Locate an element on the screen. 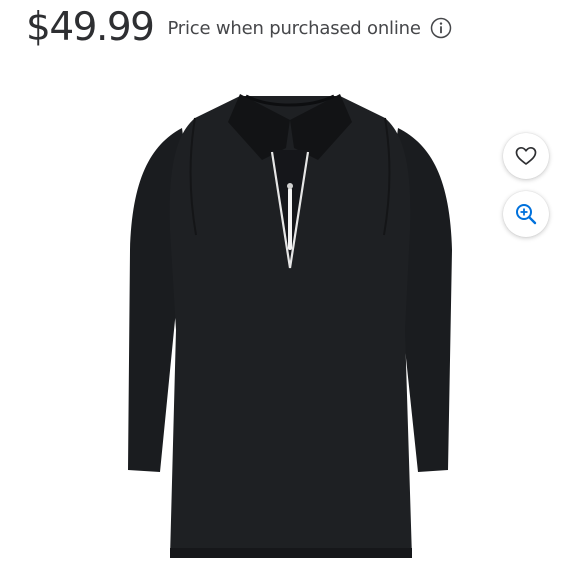  zoom-button is located at coordinates (526, 214).